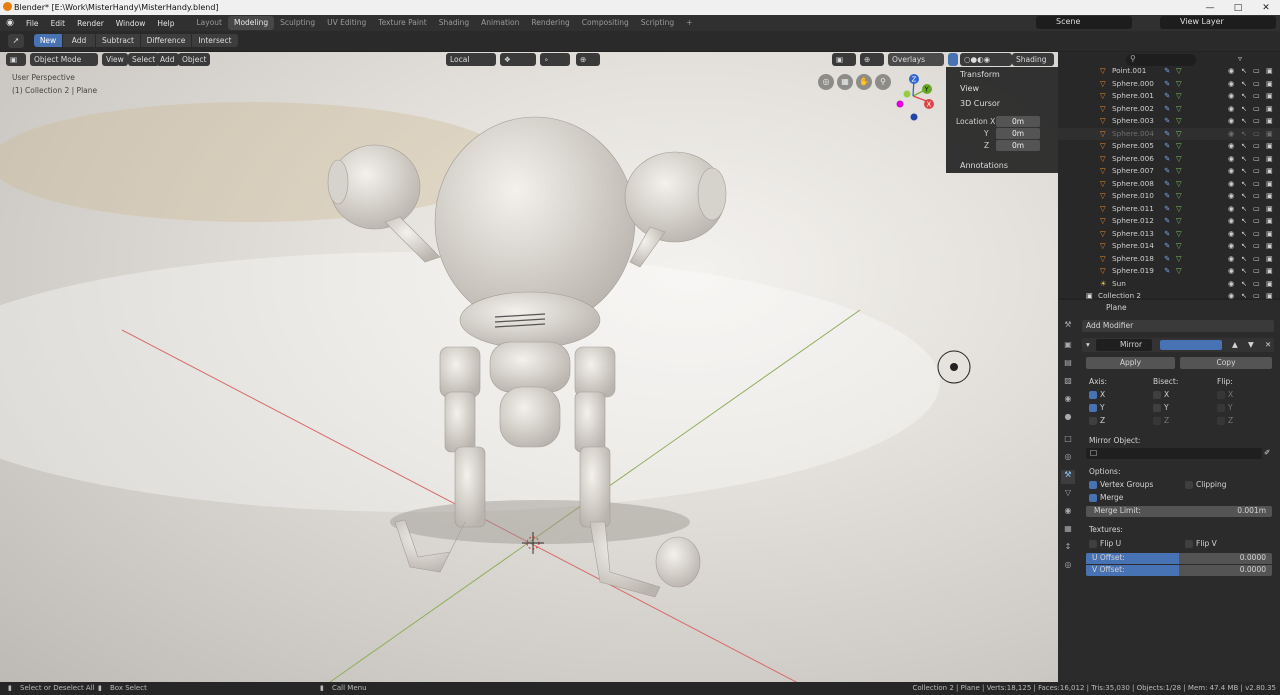 The width and height of the screenshot is (1280, 695). I want to click on bool-add-button: Add, so click(79, 40).